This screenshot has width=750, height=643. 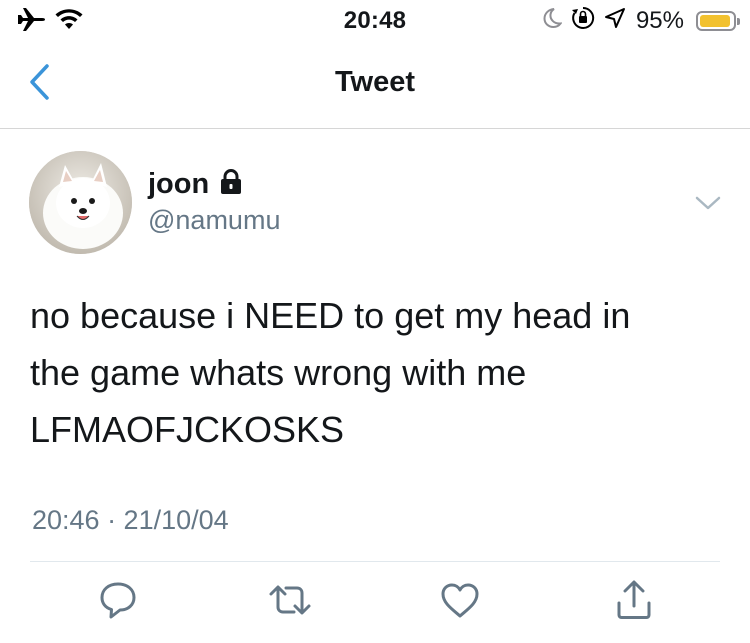 I want to click on battery-percent: 95%, so click(x=659, y=20).